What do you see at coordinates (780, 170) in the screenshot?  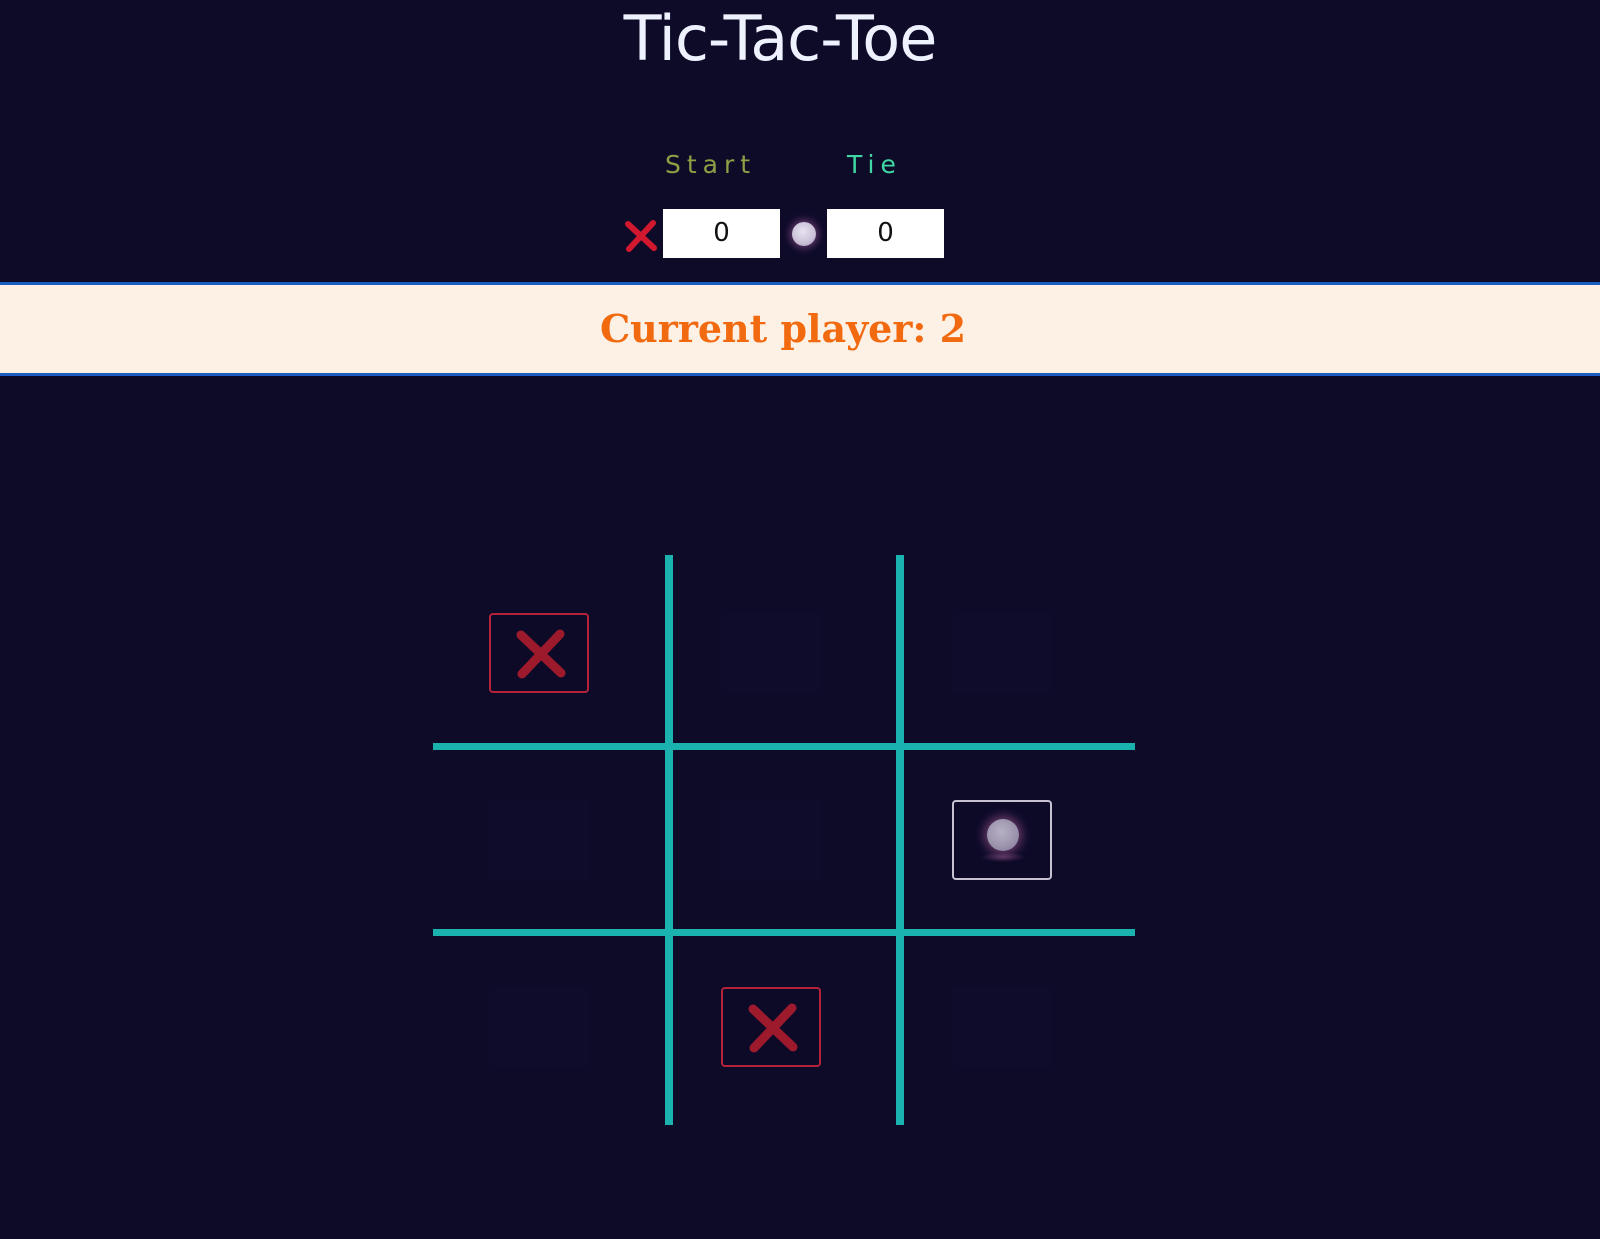 I see `controls-bar: Start Tie` at bounding box center [780, 170].